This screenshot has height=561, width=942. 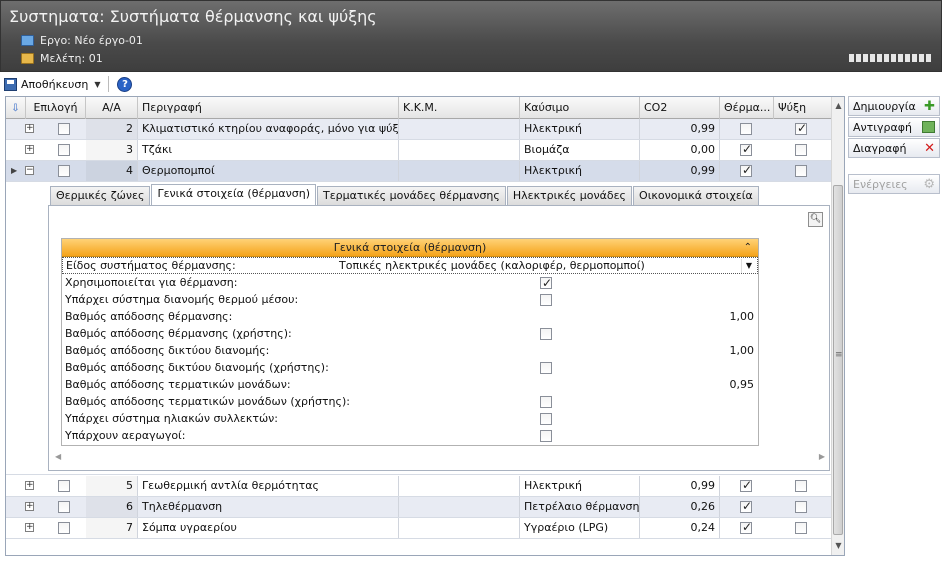 What do you see at coordinates (742, 385) in the screenshot?
I see `terminal-efficiency-value: 0,95` at bounding box center [742, 385].